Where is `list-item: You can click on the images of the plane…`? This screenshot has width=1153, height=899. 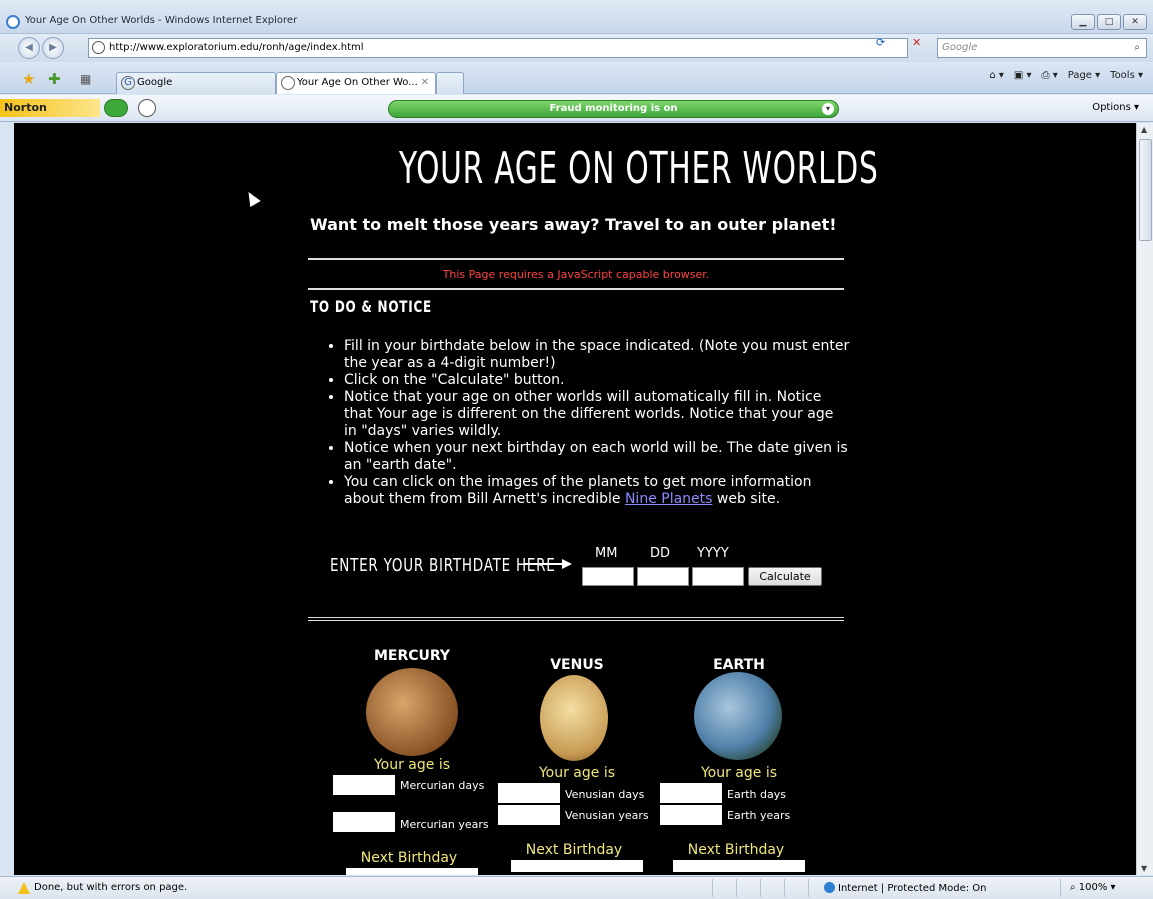
list-item: You can click on the images of the plane… is located at coordinates (597, 491).